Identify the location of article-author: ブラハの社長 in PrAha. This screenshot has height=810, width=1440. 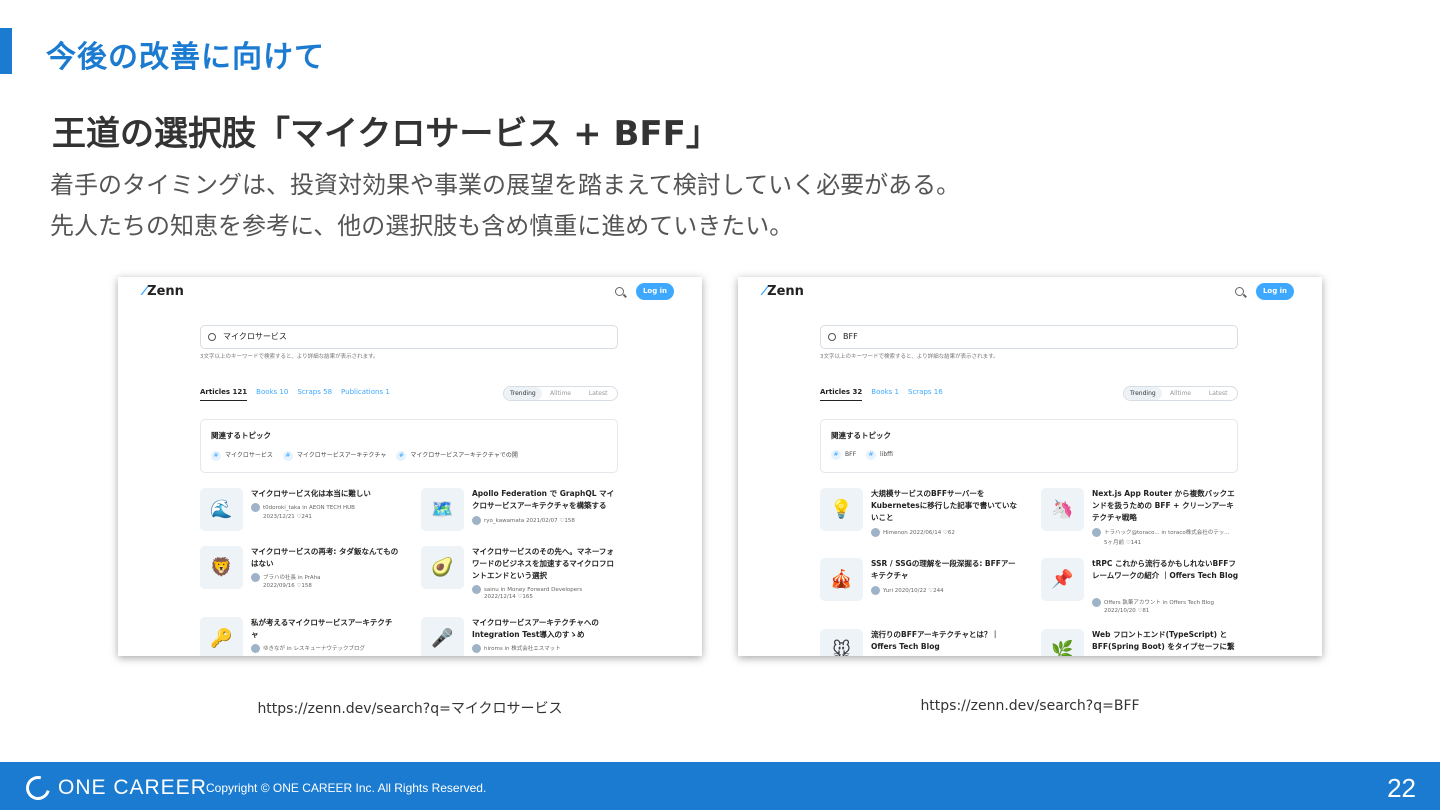
(286, 577).